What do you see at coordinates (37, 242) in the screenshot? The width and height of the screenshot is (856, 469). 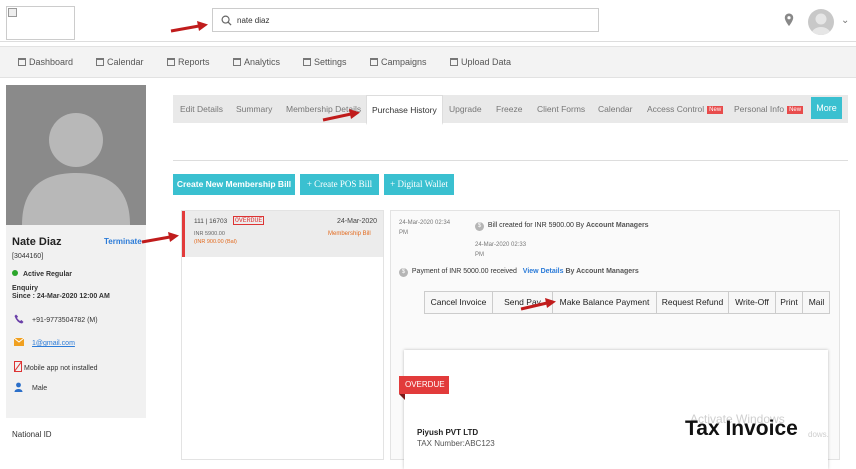 I see `member-name: Nate Diaz` at bounding box center [37, 242].